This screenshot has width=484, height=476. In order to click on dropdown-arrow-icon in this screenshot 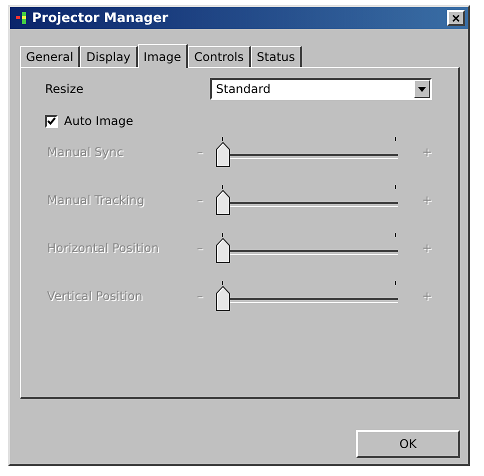, I will do `click(422, 89)`.